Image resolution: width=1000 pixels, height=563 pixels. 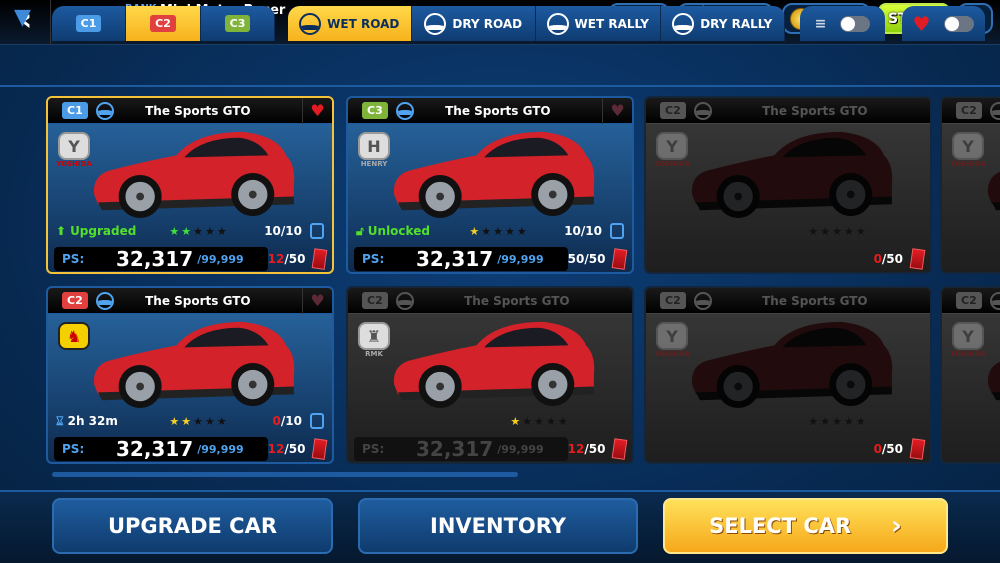 I want to click on card-count: 12/50, so click(x=287, y=449).